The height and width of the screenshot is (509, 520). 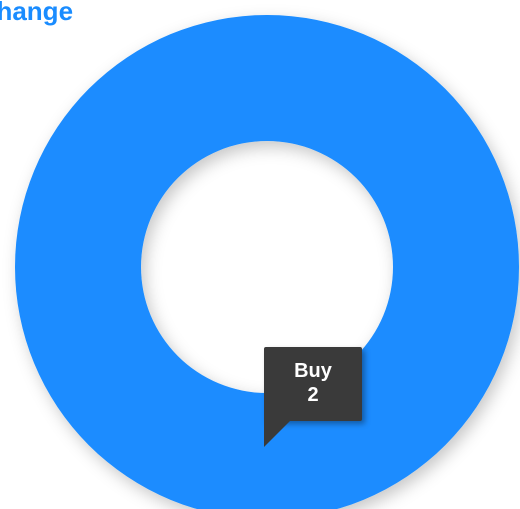 What do you see at coordinates (278, 433) in the screenshot?
I see `tooltip-pointer` at bounding box center [278, 433].